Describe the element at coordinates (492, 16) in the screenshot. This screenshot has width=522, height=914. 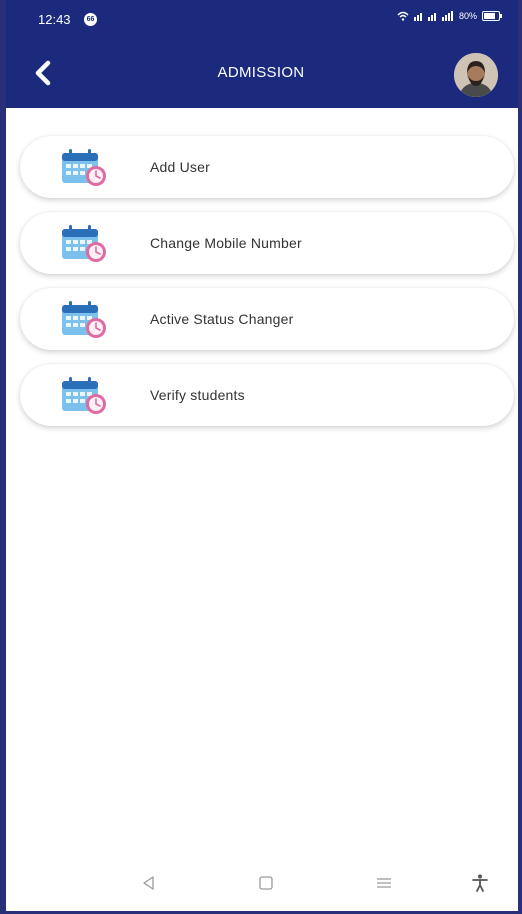
I see `battery-icon` at that location.